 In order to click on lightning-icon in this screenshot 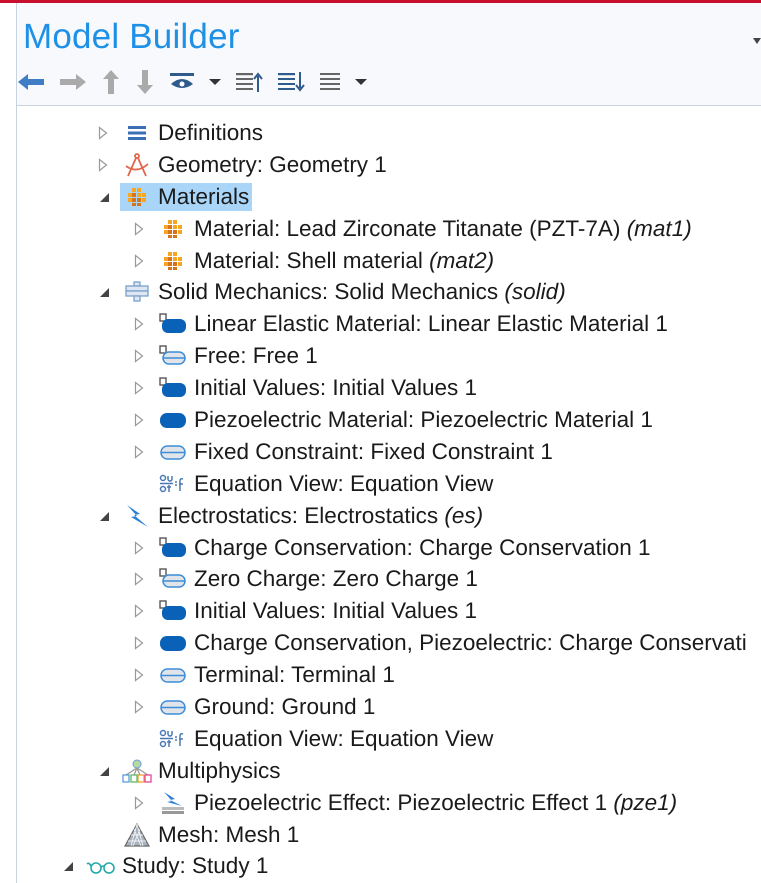, I will do `click(137, 516)`.